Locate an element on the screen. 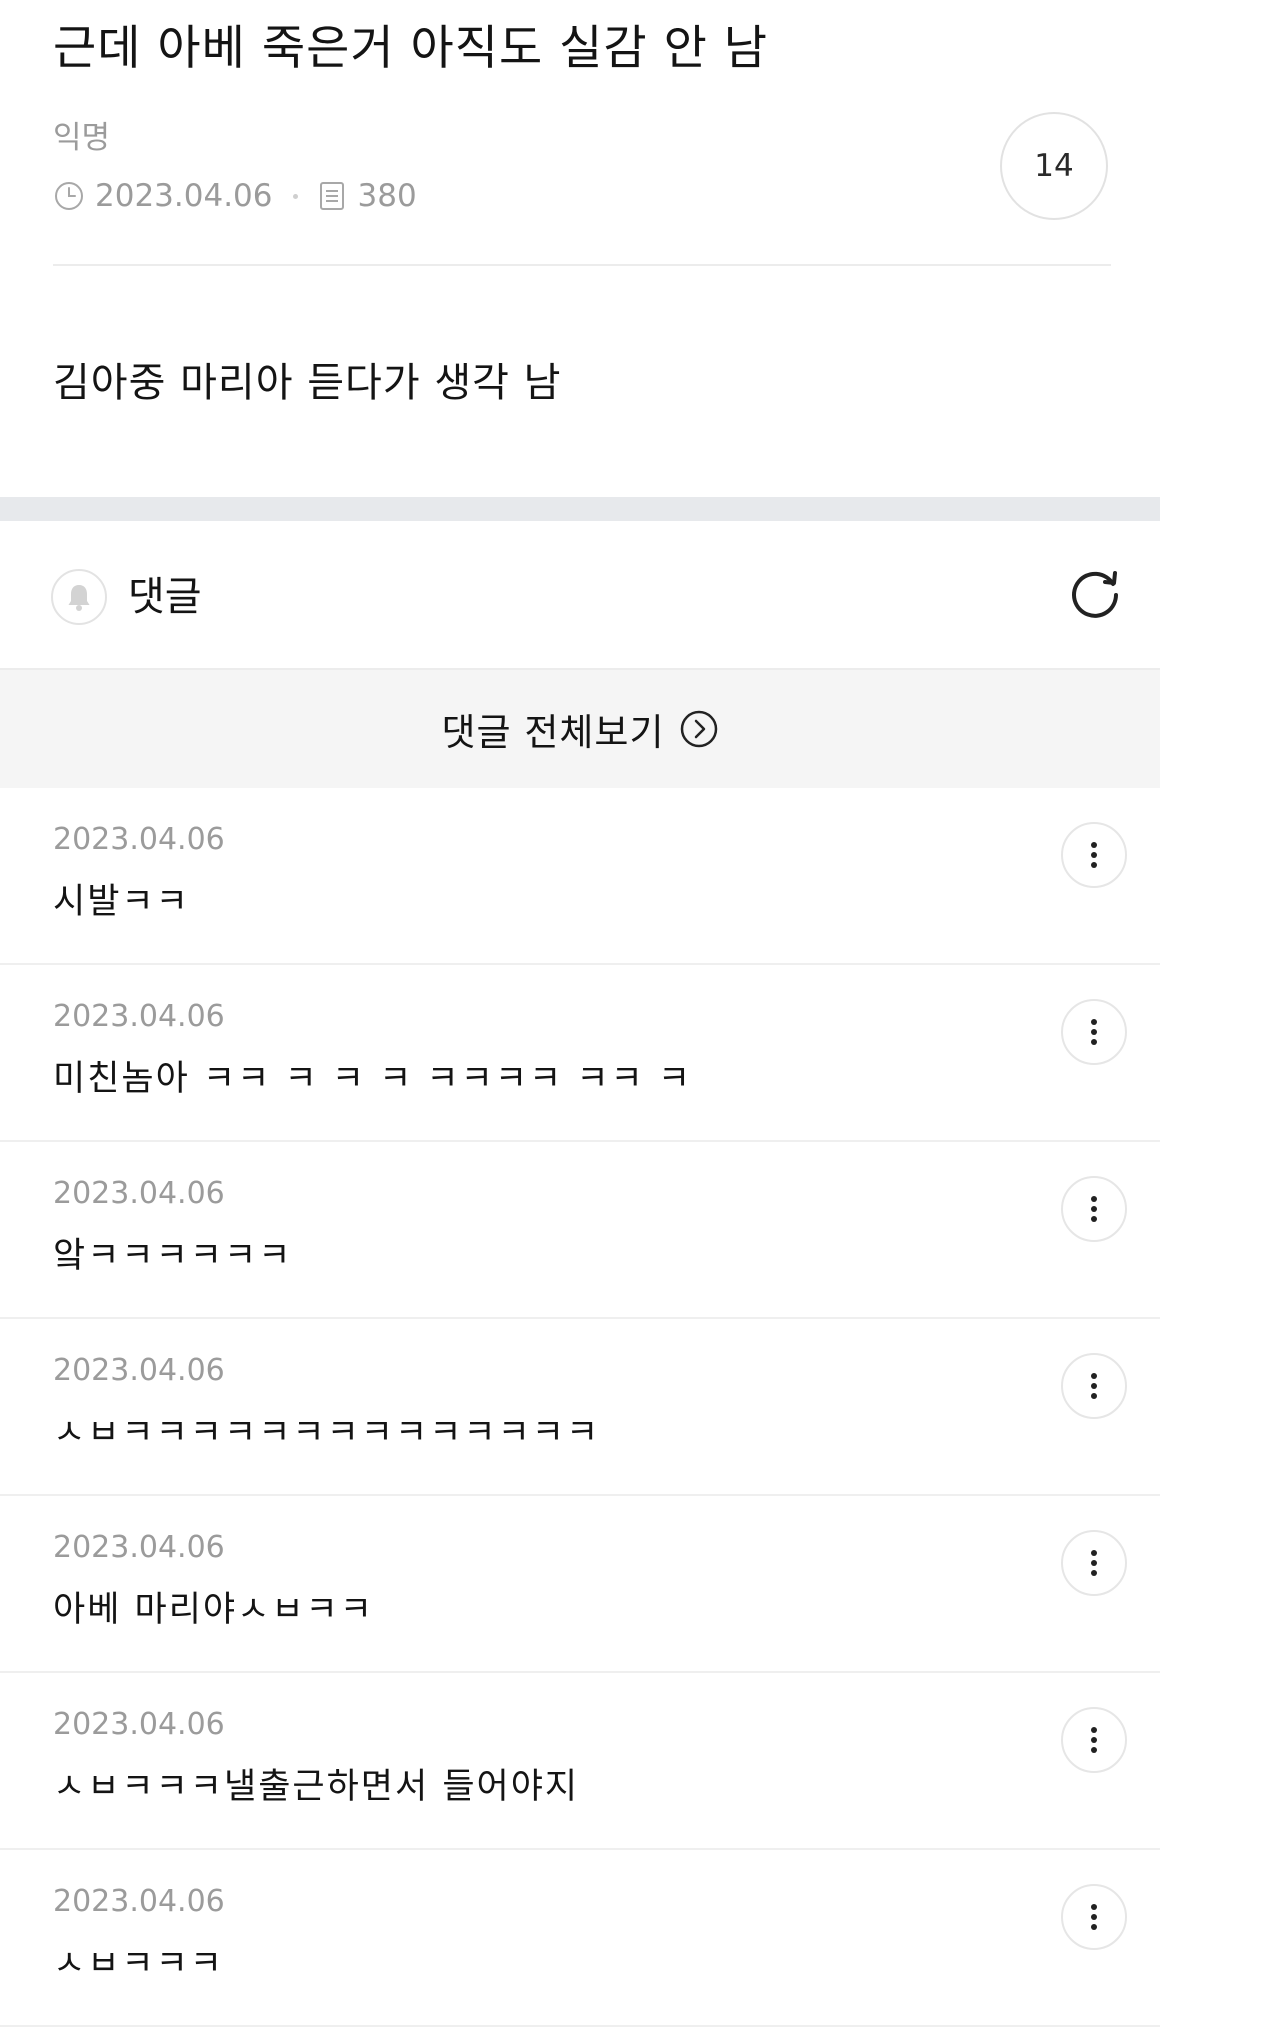 The height and width of the screenshot is (2034, 1280). post-date: 2023.04.06 is located at coordinates (184, 196).